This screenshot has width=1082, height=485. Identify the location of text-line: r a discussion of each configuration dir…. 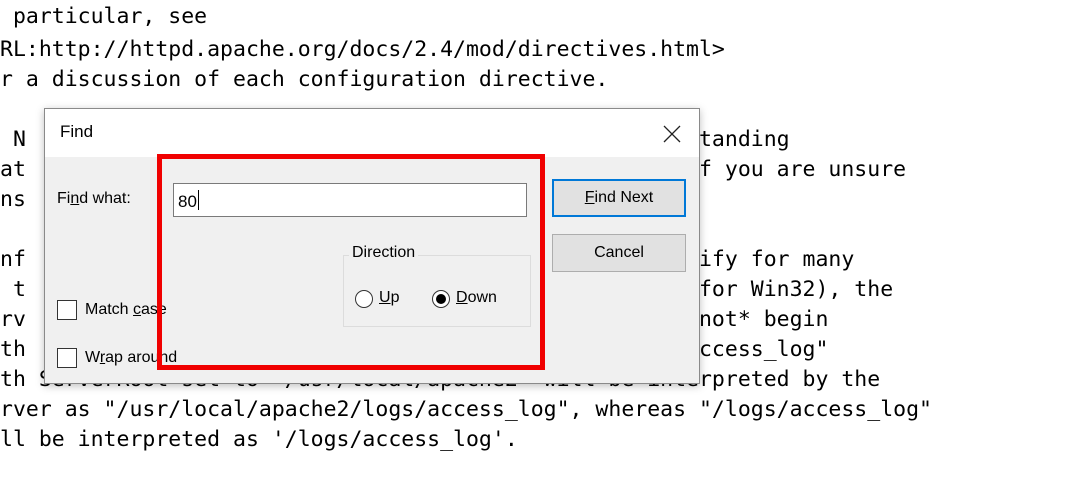
(304, 79).